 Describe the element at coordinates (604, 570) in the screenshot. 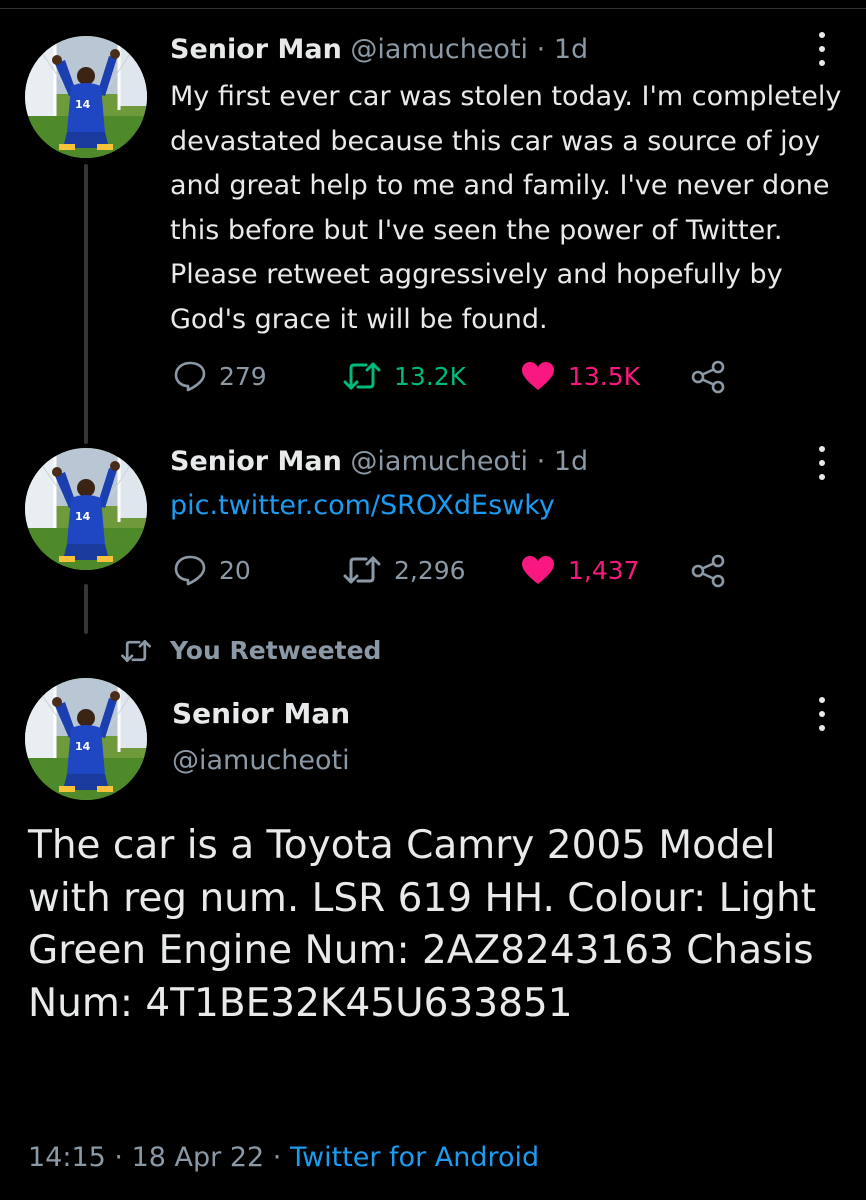

I see `like-count: 1,437` at that location.